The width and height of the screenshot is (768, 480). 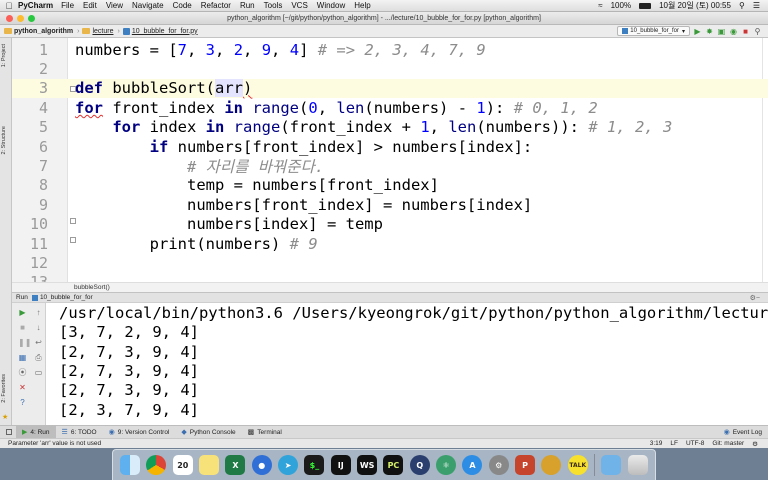 I want to click on battery-icon, so click(x=645, y=5).